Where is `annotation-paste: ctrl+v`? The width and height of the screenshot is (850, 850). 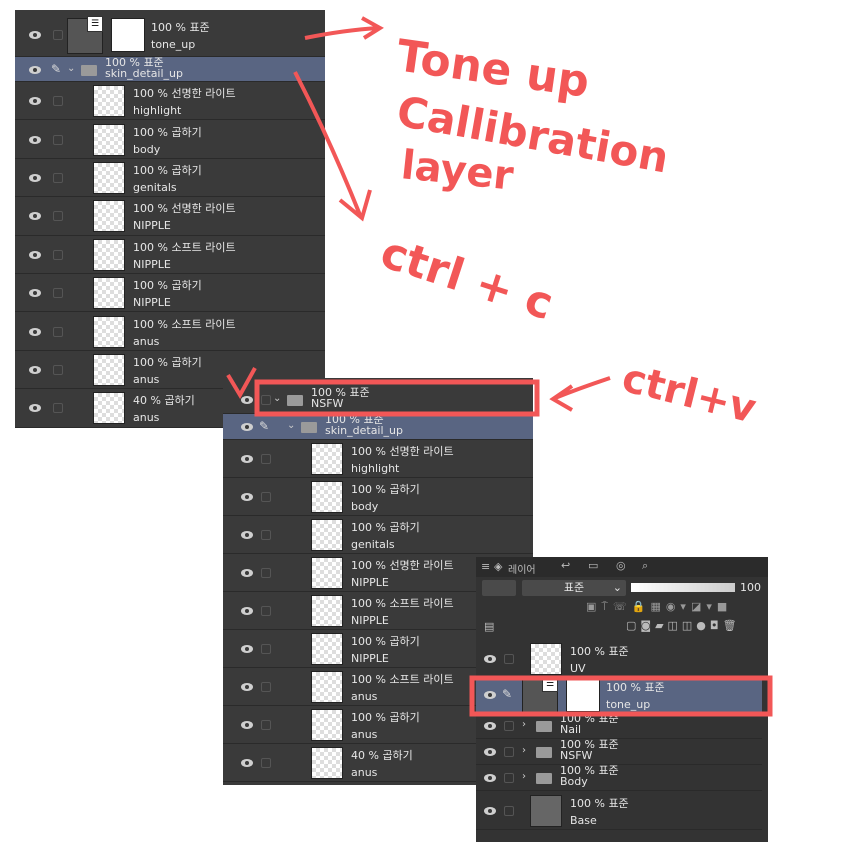 annotation-paste: ctrl+v is located at coordinates (689, 394).